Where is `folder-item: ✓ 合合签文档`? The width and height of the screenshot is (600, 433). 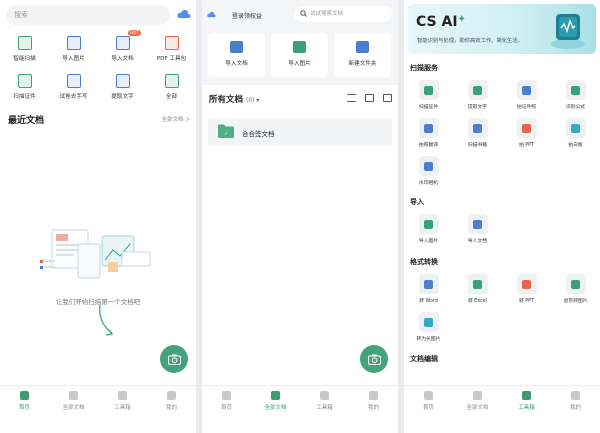
folder-item: ✓ 合合签文档 is located at coordinates (300, 132).